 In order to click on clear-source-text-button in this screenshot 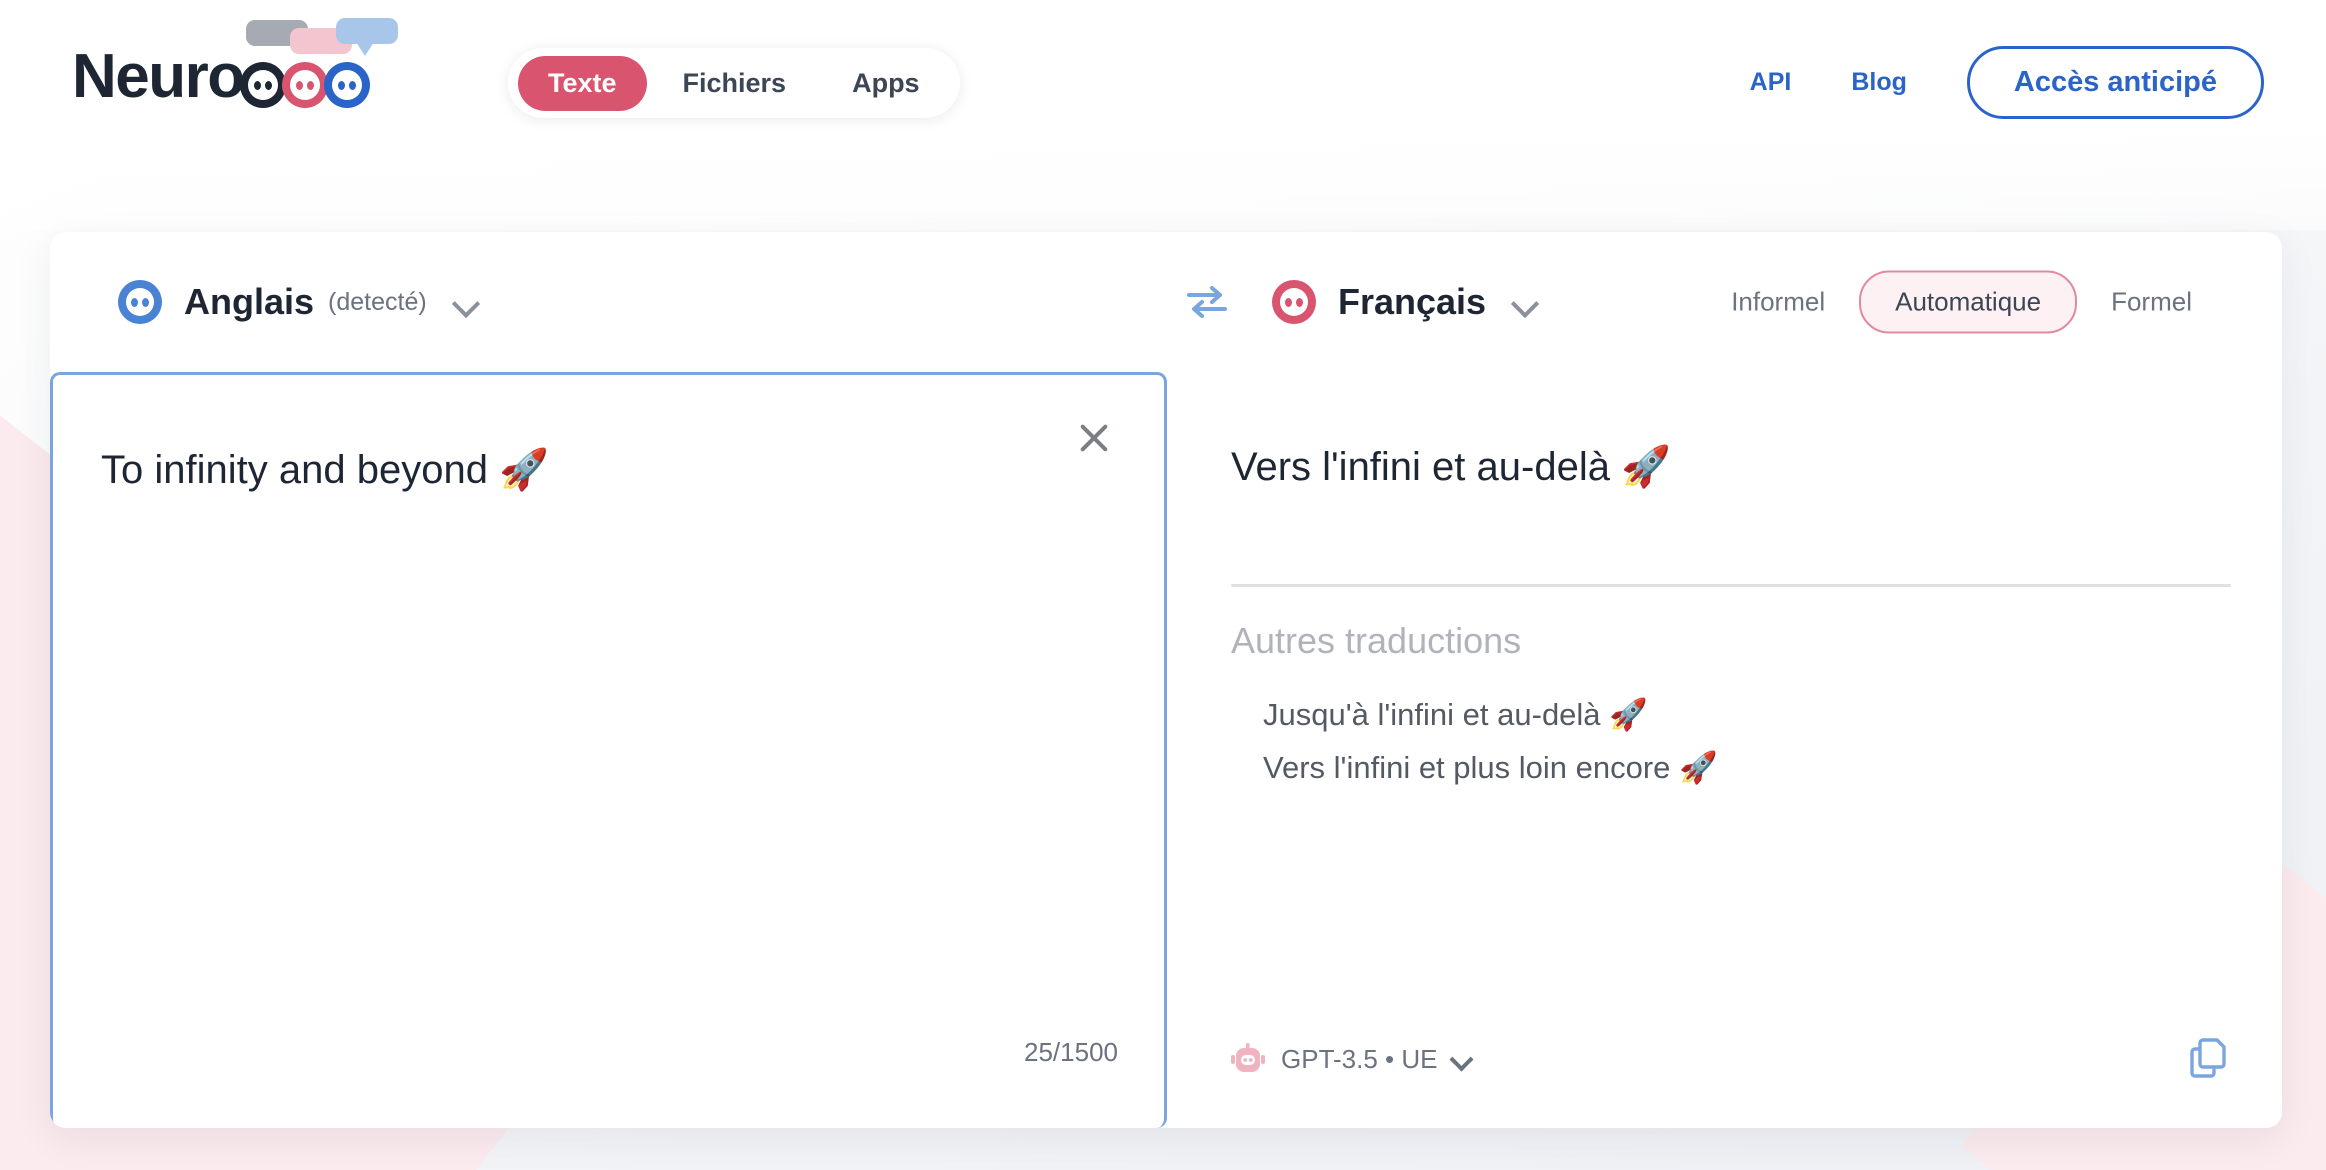, I will do `click(1094, 437)`.